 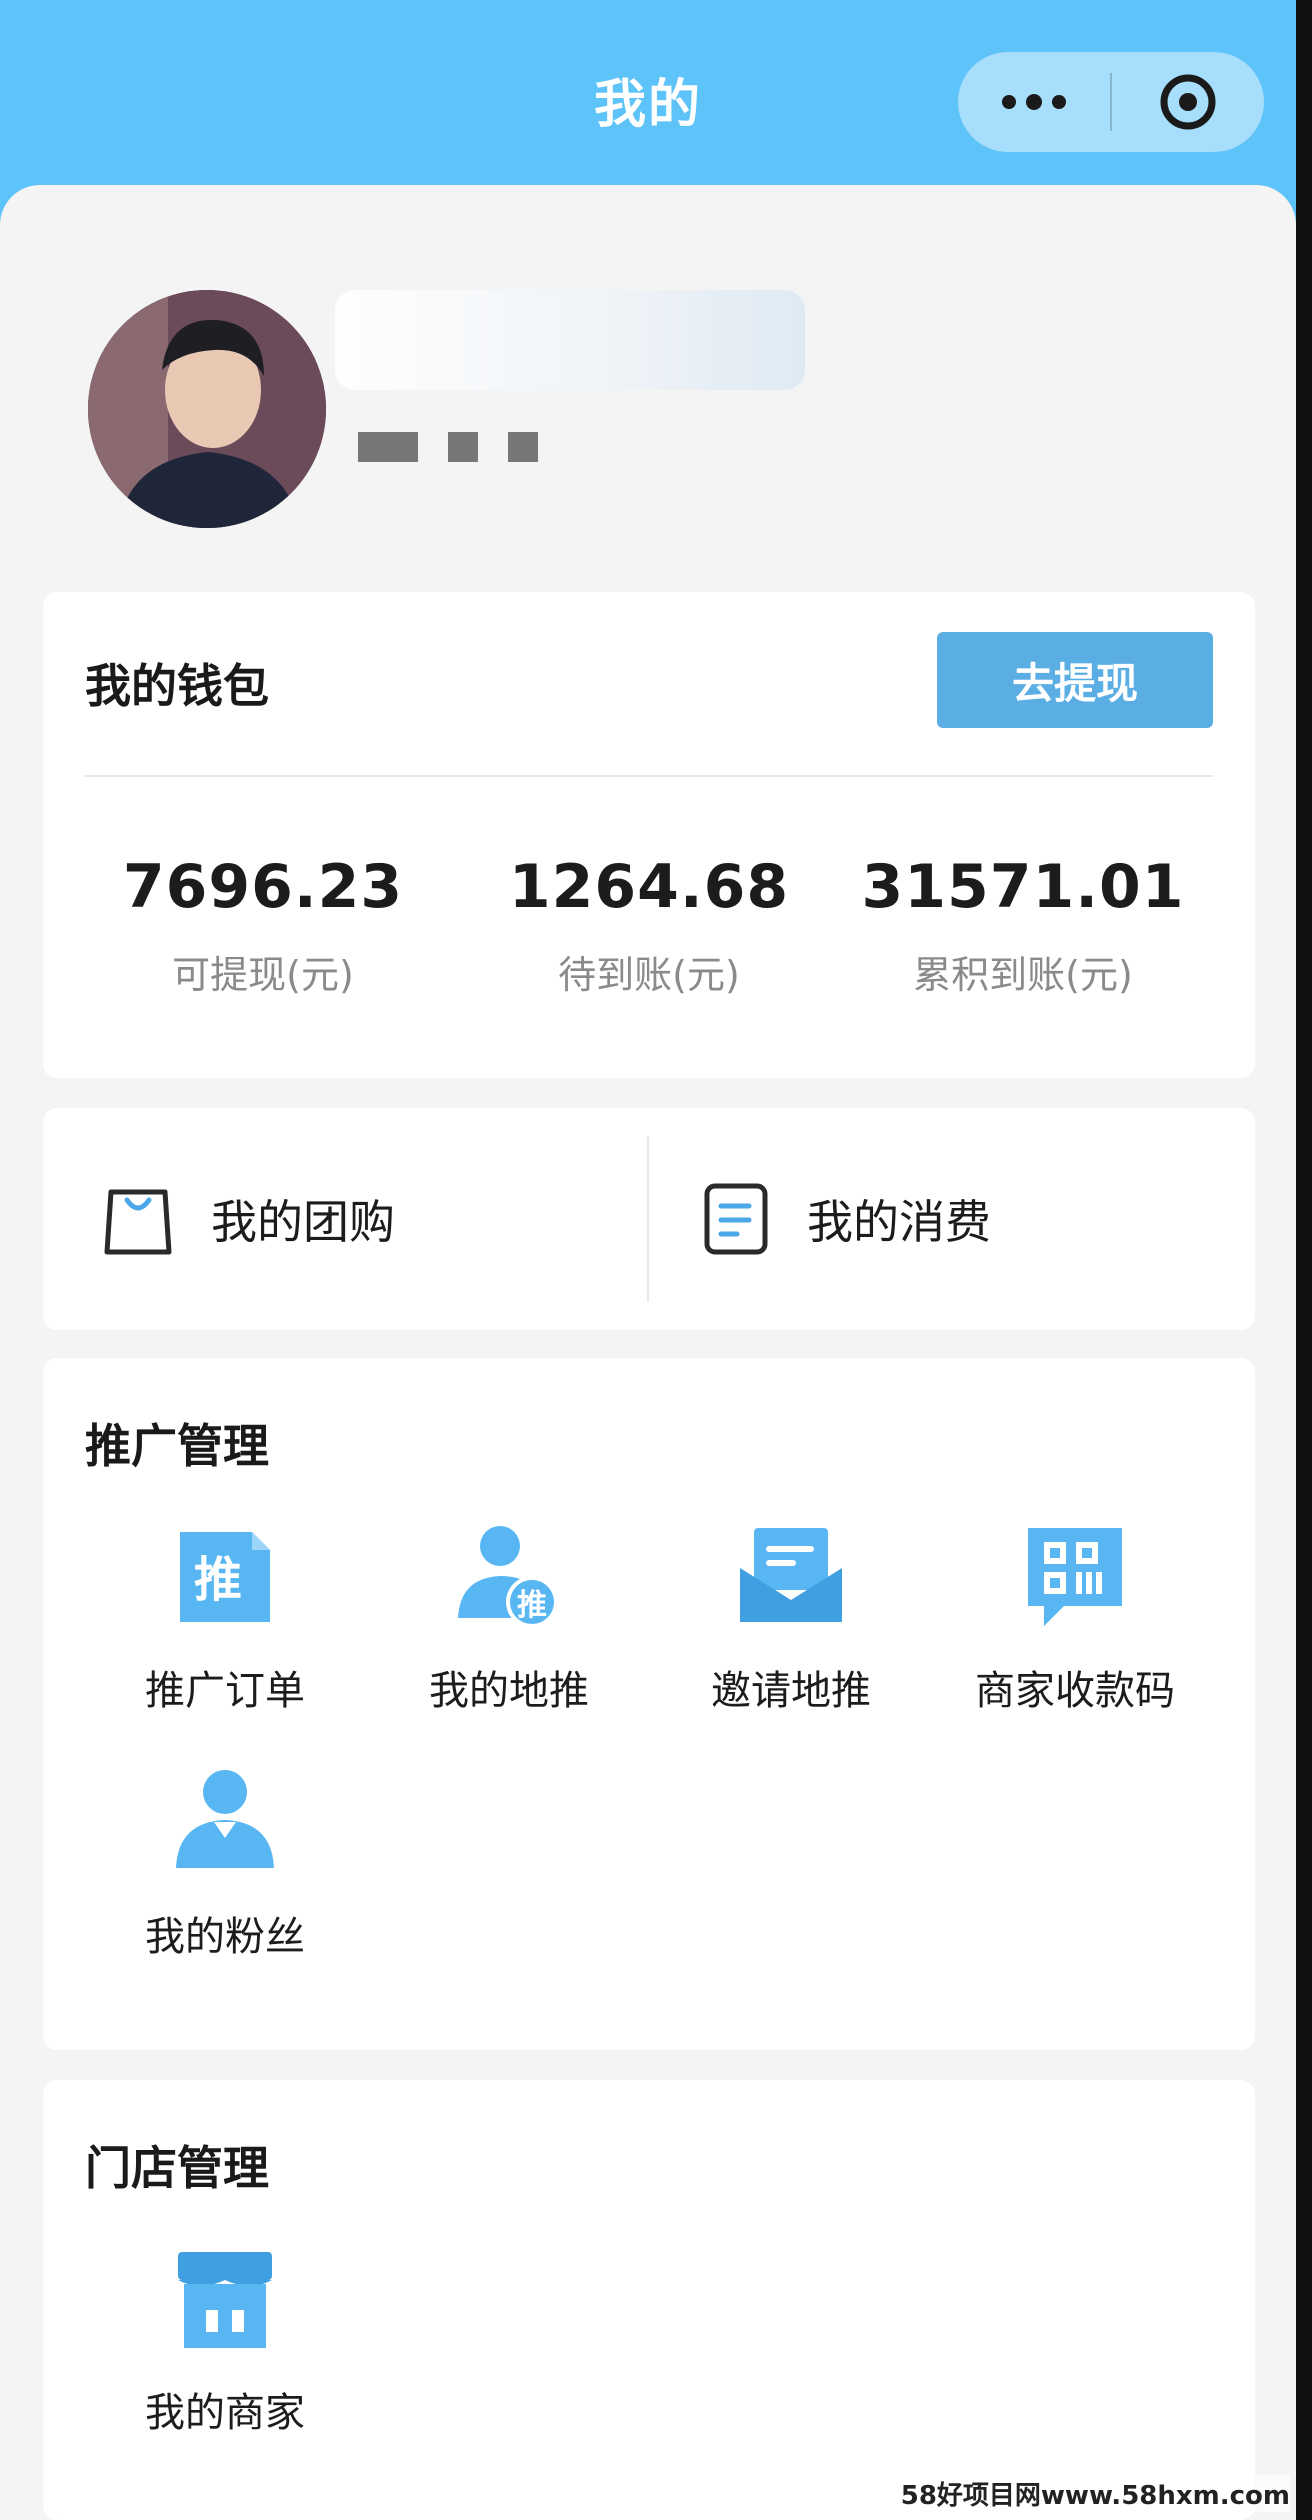 I want to click on invite-promoter-item: 邀请地推, so click(x=791, y=1619).